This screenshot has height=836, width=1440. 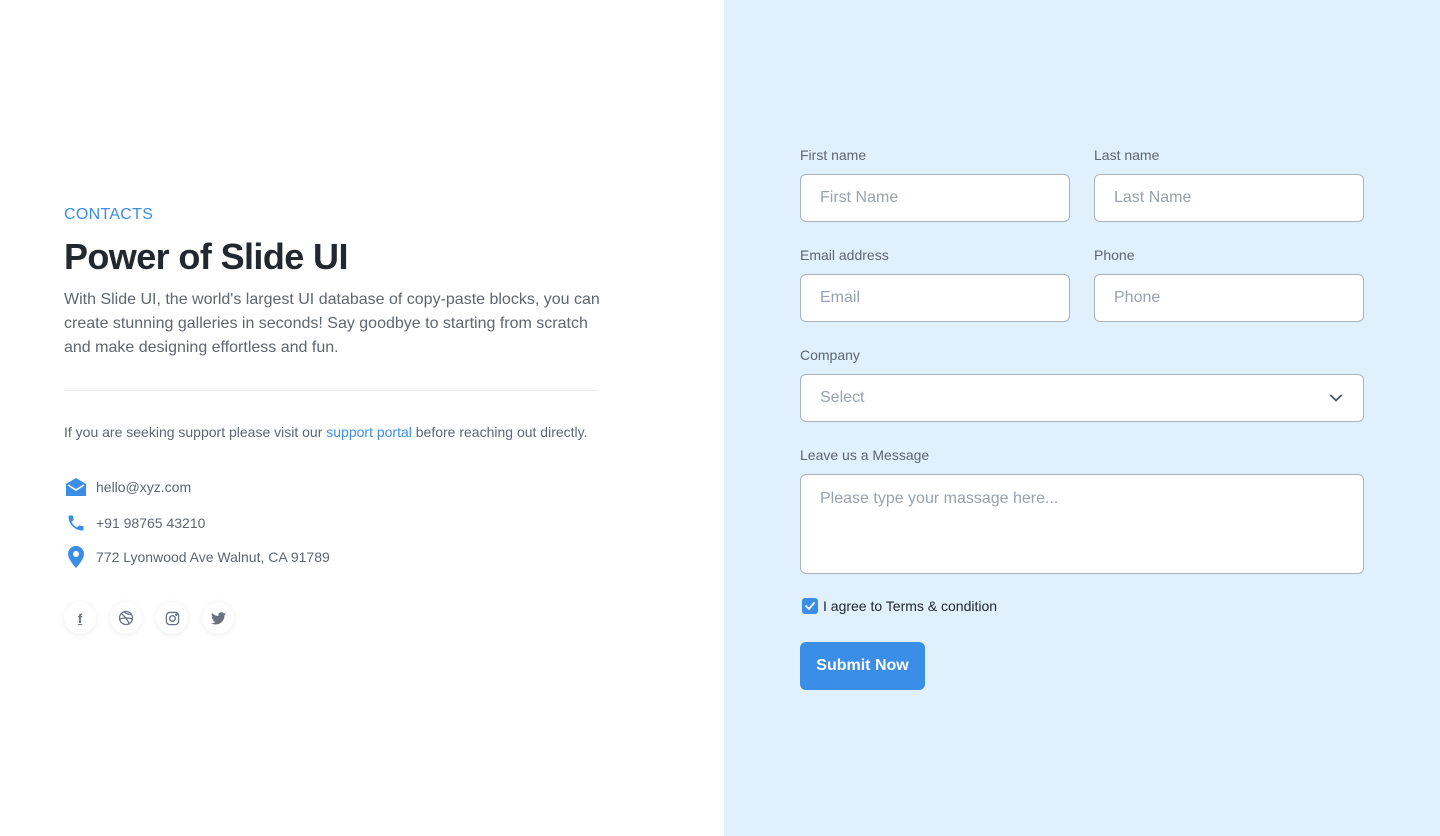 I want to click on facebook-icon: f, so click(x=80, y=618).